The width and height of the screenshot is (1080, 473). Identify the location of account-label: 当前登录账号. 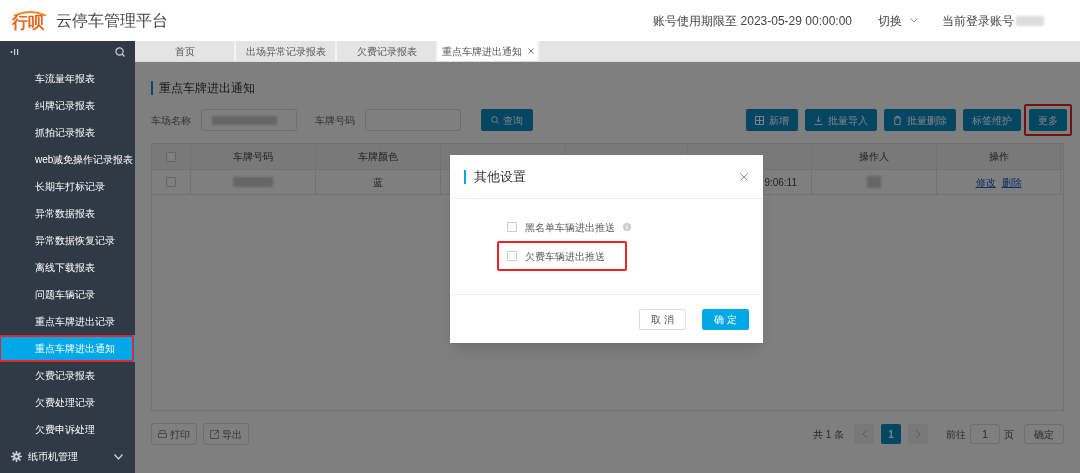
(978, 21).